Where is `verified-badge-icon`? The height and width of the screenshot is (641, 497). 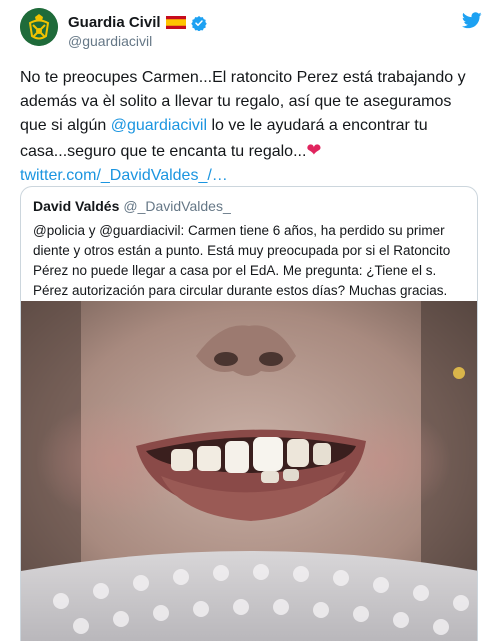
verified-badge-icon is located at coordinates (198, 23).